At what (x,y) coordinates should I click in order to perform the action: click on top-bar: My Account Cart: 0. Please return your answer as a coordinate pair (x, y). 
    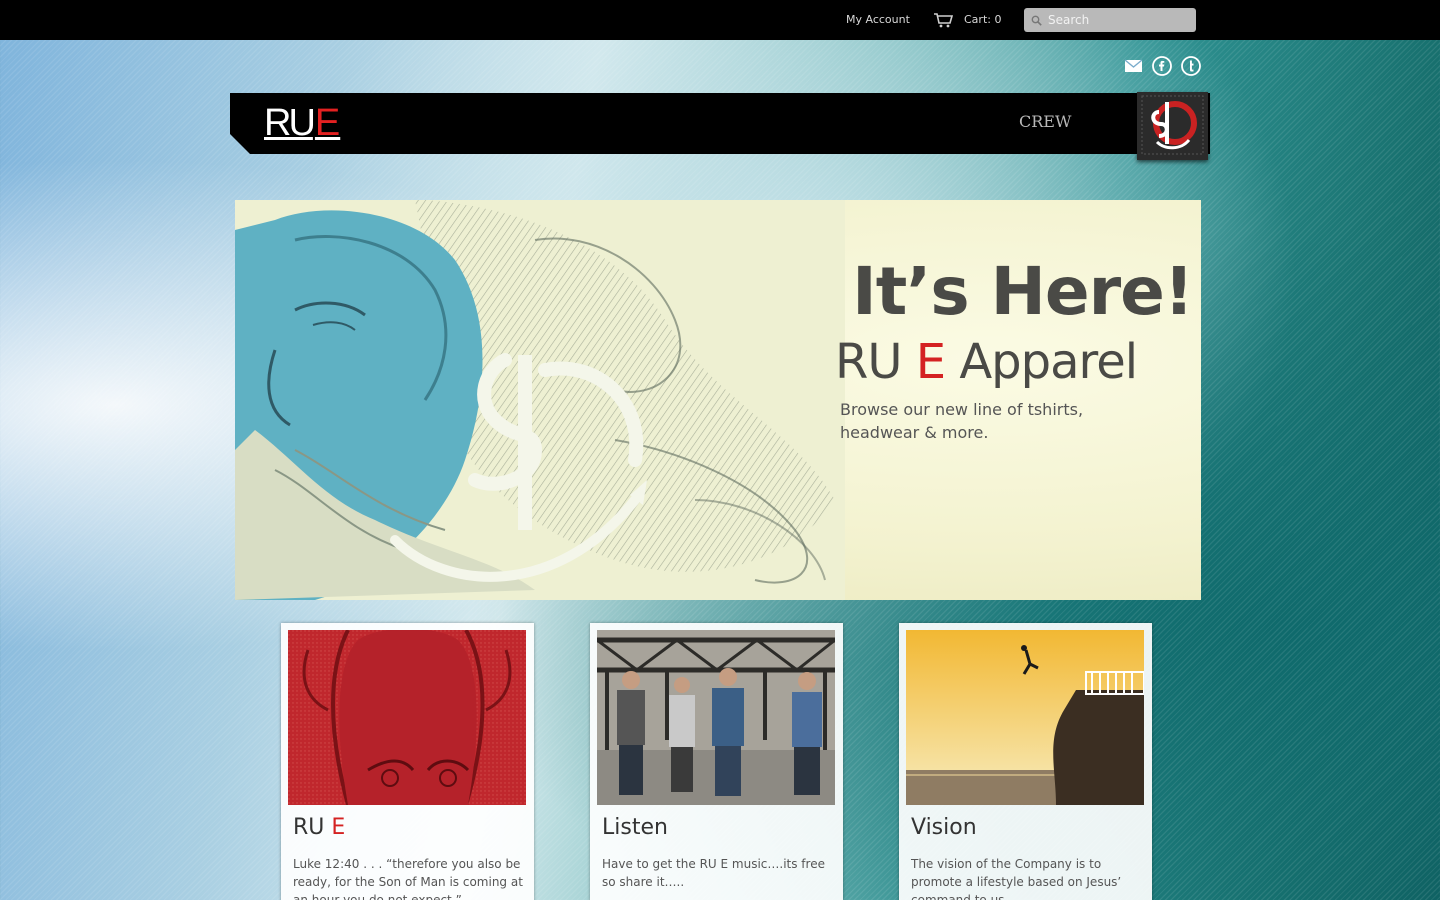
    Looking at the image, I should click on (720, 20).